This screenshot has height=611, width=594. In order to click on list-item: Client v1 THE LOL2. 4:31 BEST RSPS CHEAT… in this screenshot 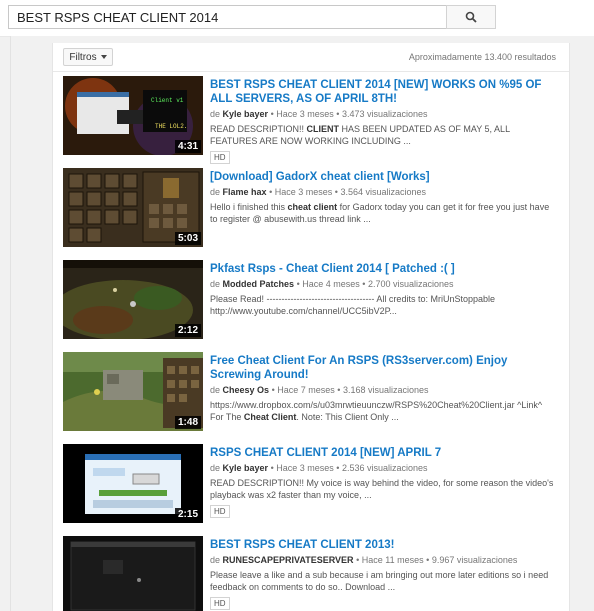, I will do `click(311, 122)`.